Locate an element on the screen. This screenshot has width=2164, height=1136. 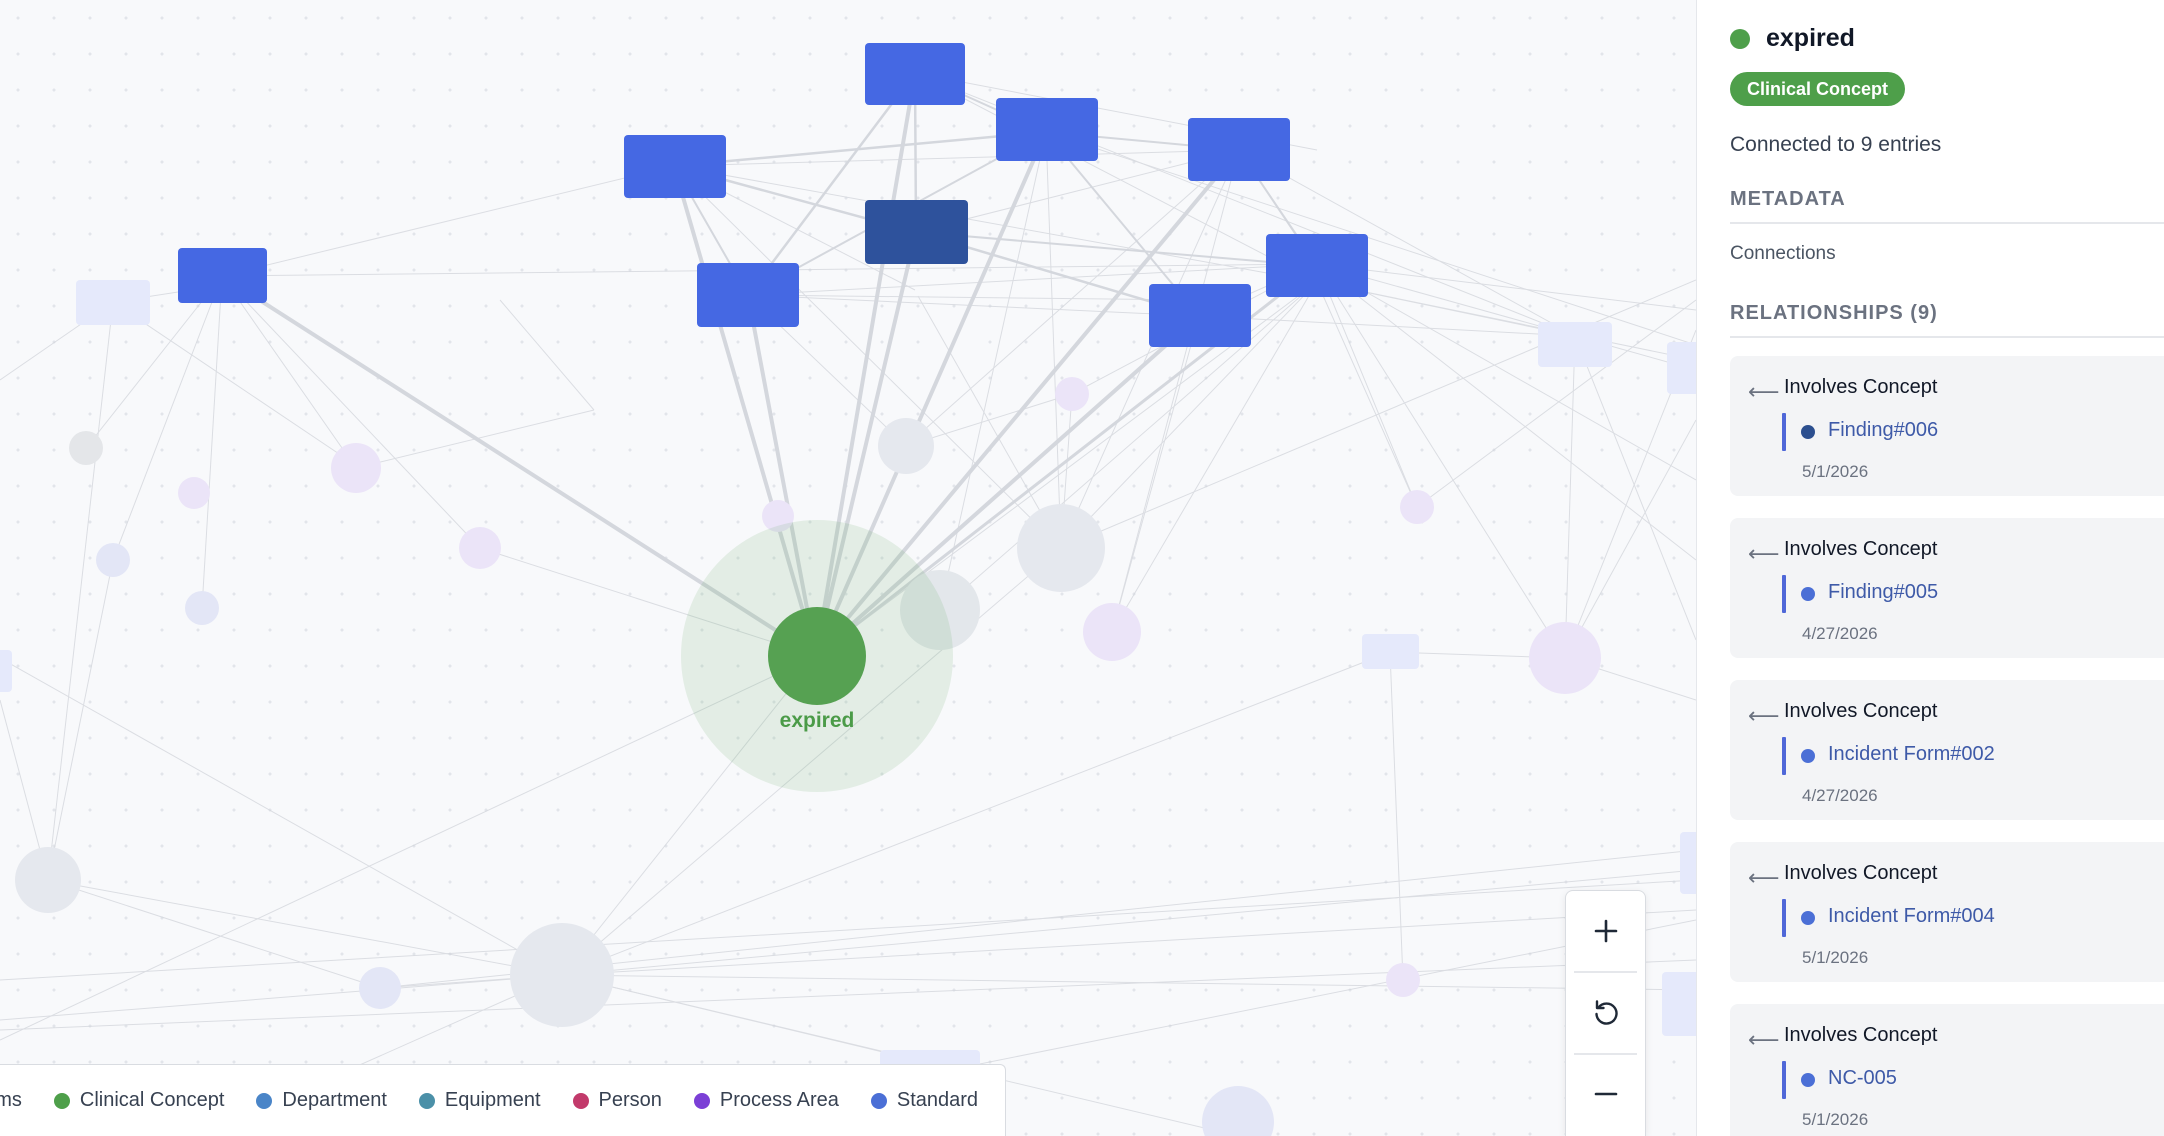
zoom-out-button is located at coordinates (1605, 1094).